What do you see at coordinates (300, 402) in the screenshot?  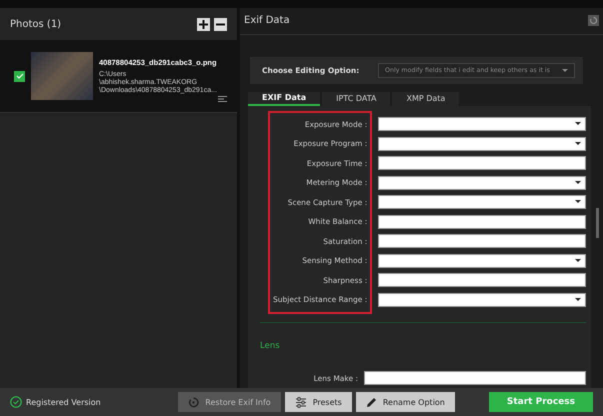 I see `sliders-icon` at bounding box center [300, 402].